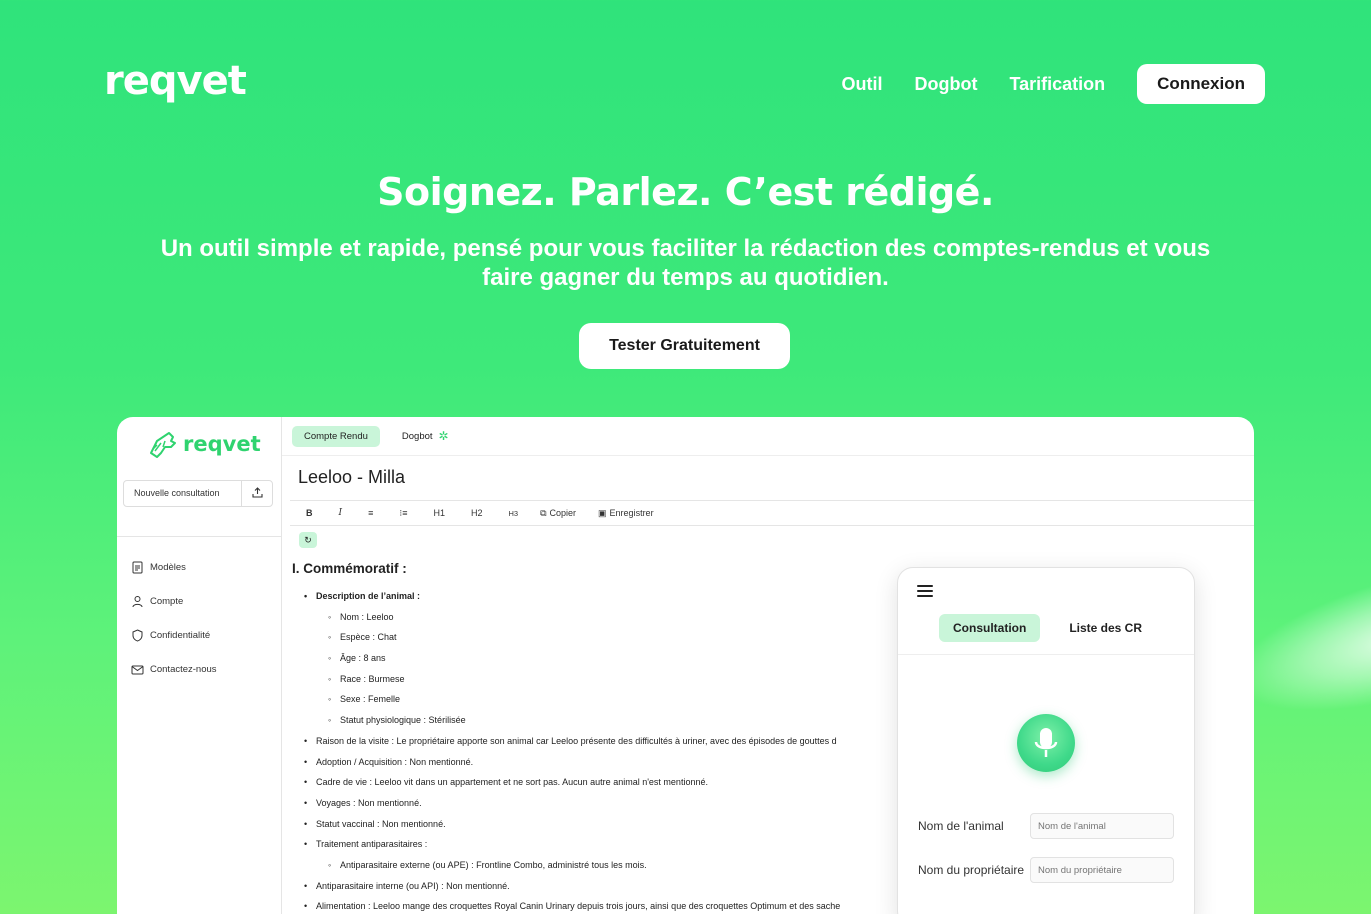 This screenshot has width=1371, height=914. Describe the element at coordinates (443, 436) in the screenshot. I see `dogbot-icon: ✲` at that location.